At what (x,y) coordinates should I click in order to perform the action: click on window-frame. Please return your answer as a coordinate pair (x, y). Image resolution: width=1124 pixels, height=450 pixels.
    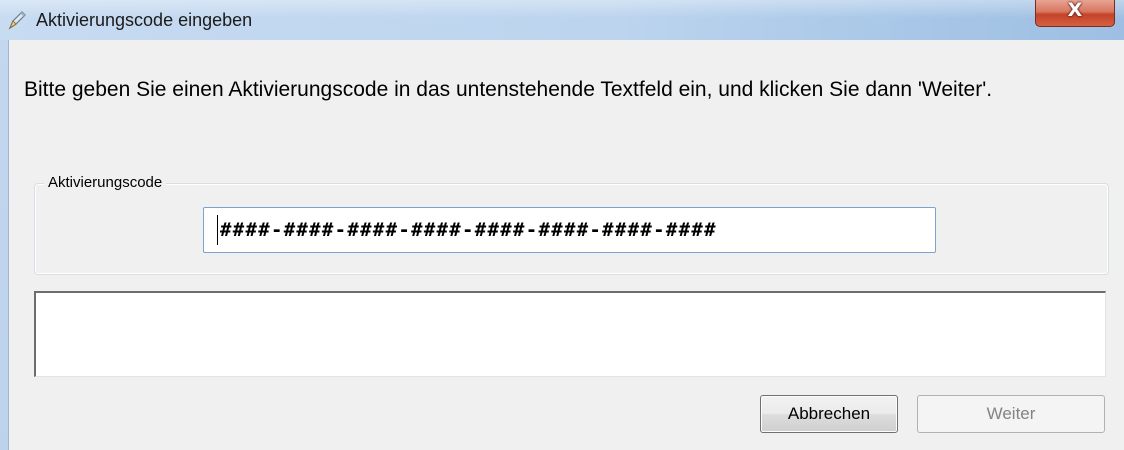
    Looking at the image, I should click on (4, 245).